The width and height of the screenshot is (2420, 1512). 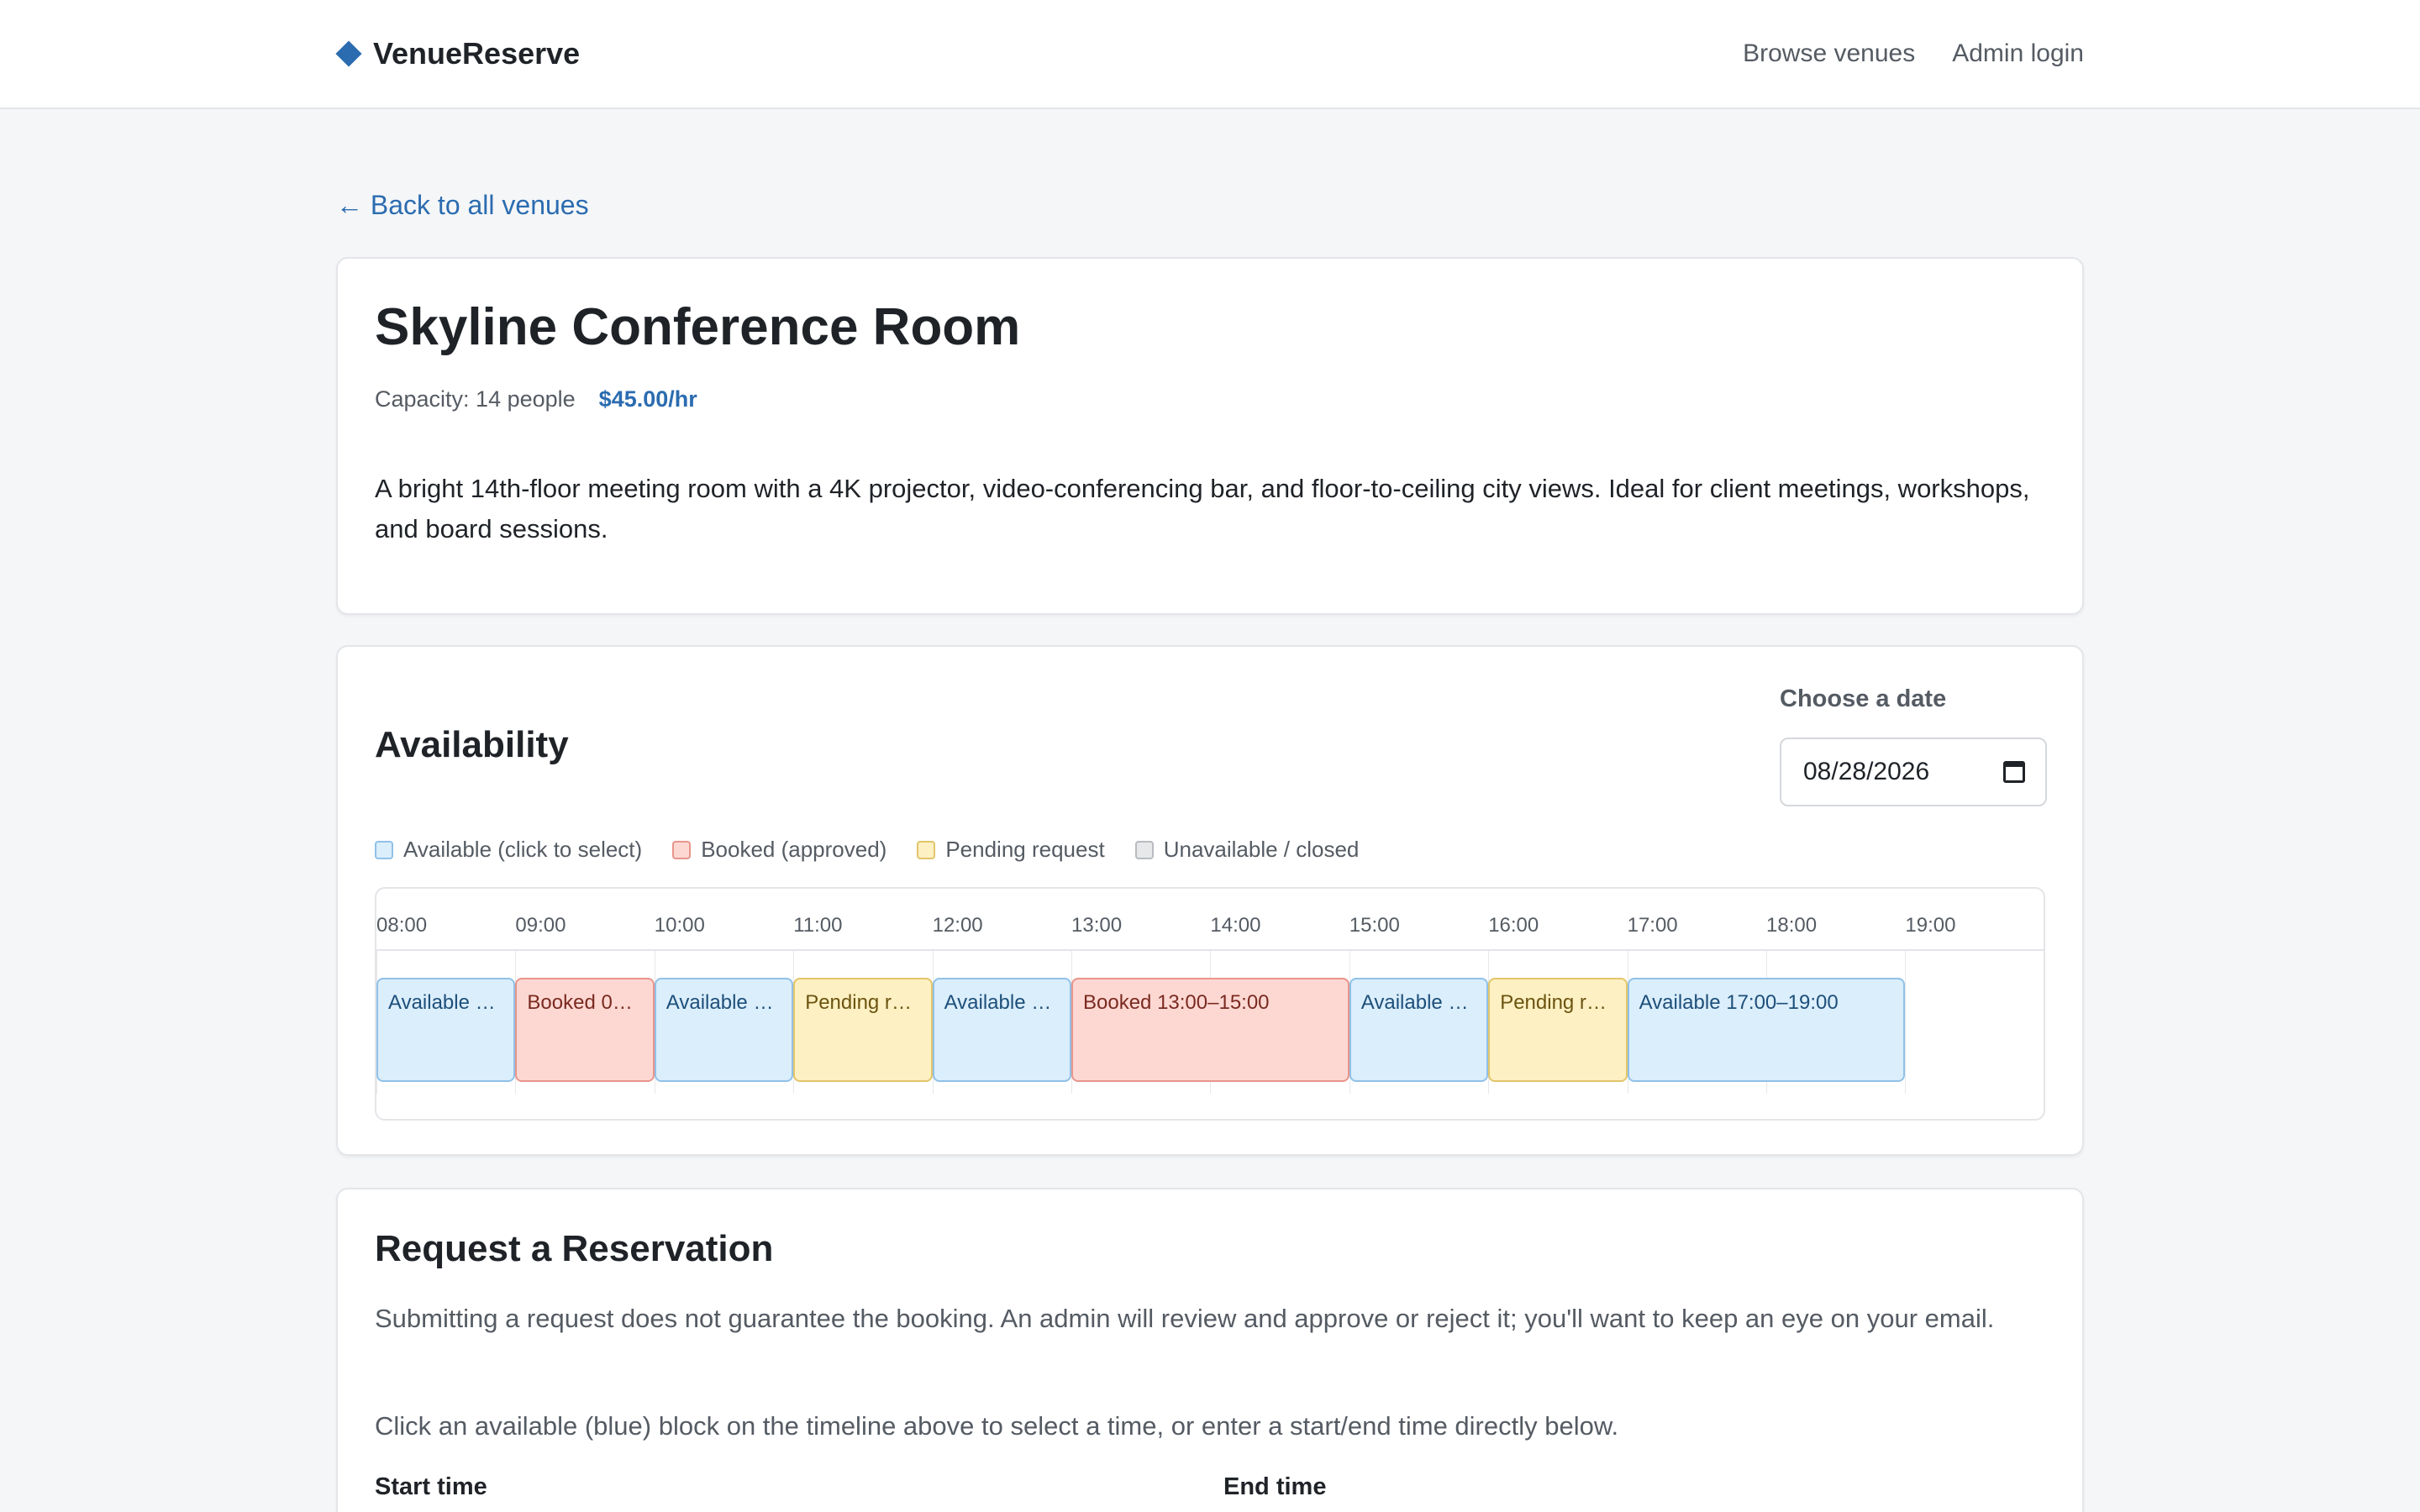 I want to click on timeline-block-available: Available 12:00–13:00, so click(x=1001, y=1030).